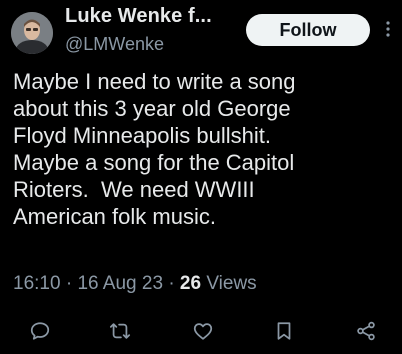 The height and width of the screenshot is (354, 402). I want to click on tweet-meta: 16:10 · 16 Aug 23 · 26 Views, so click(135, 284).